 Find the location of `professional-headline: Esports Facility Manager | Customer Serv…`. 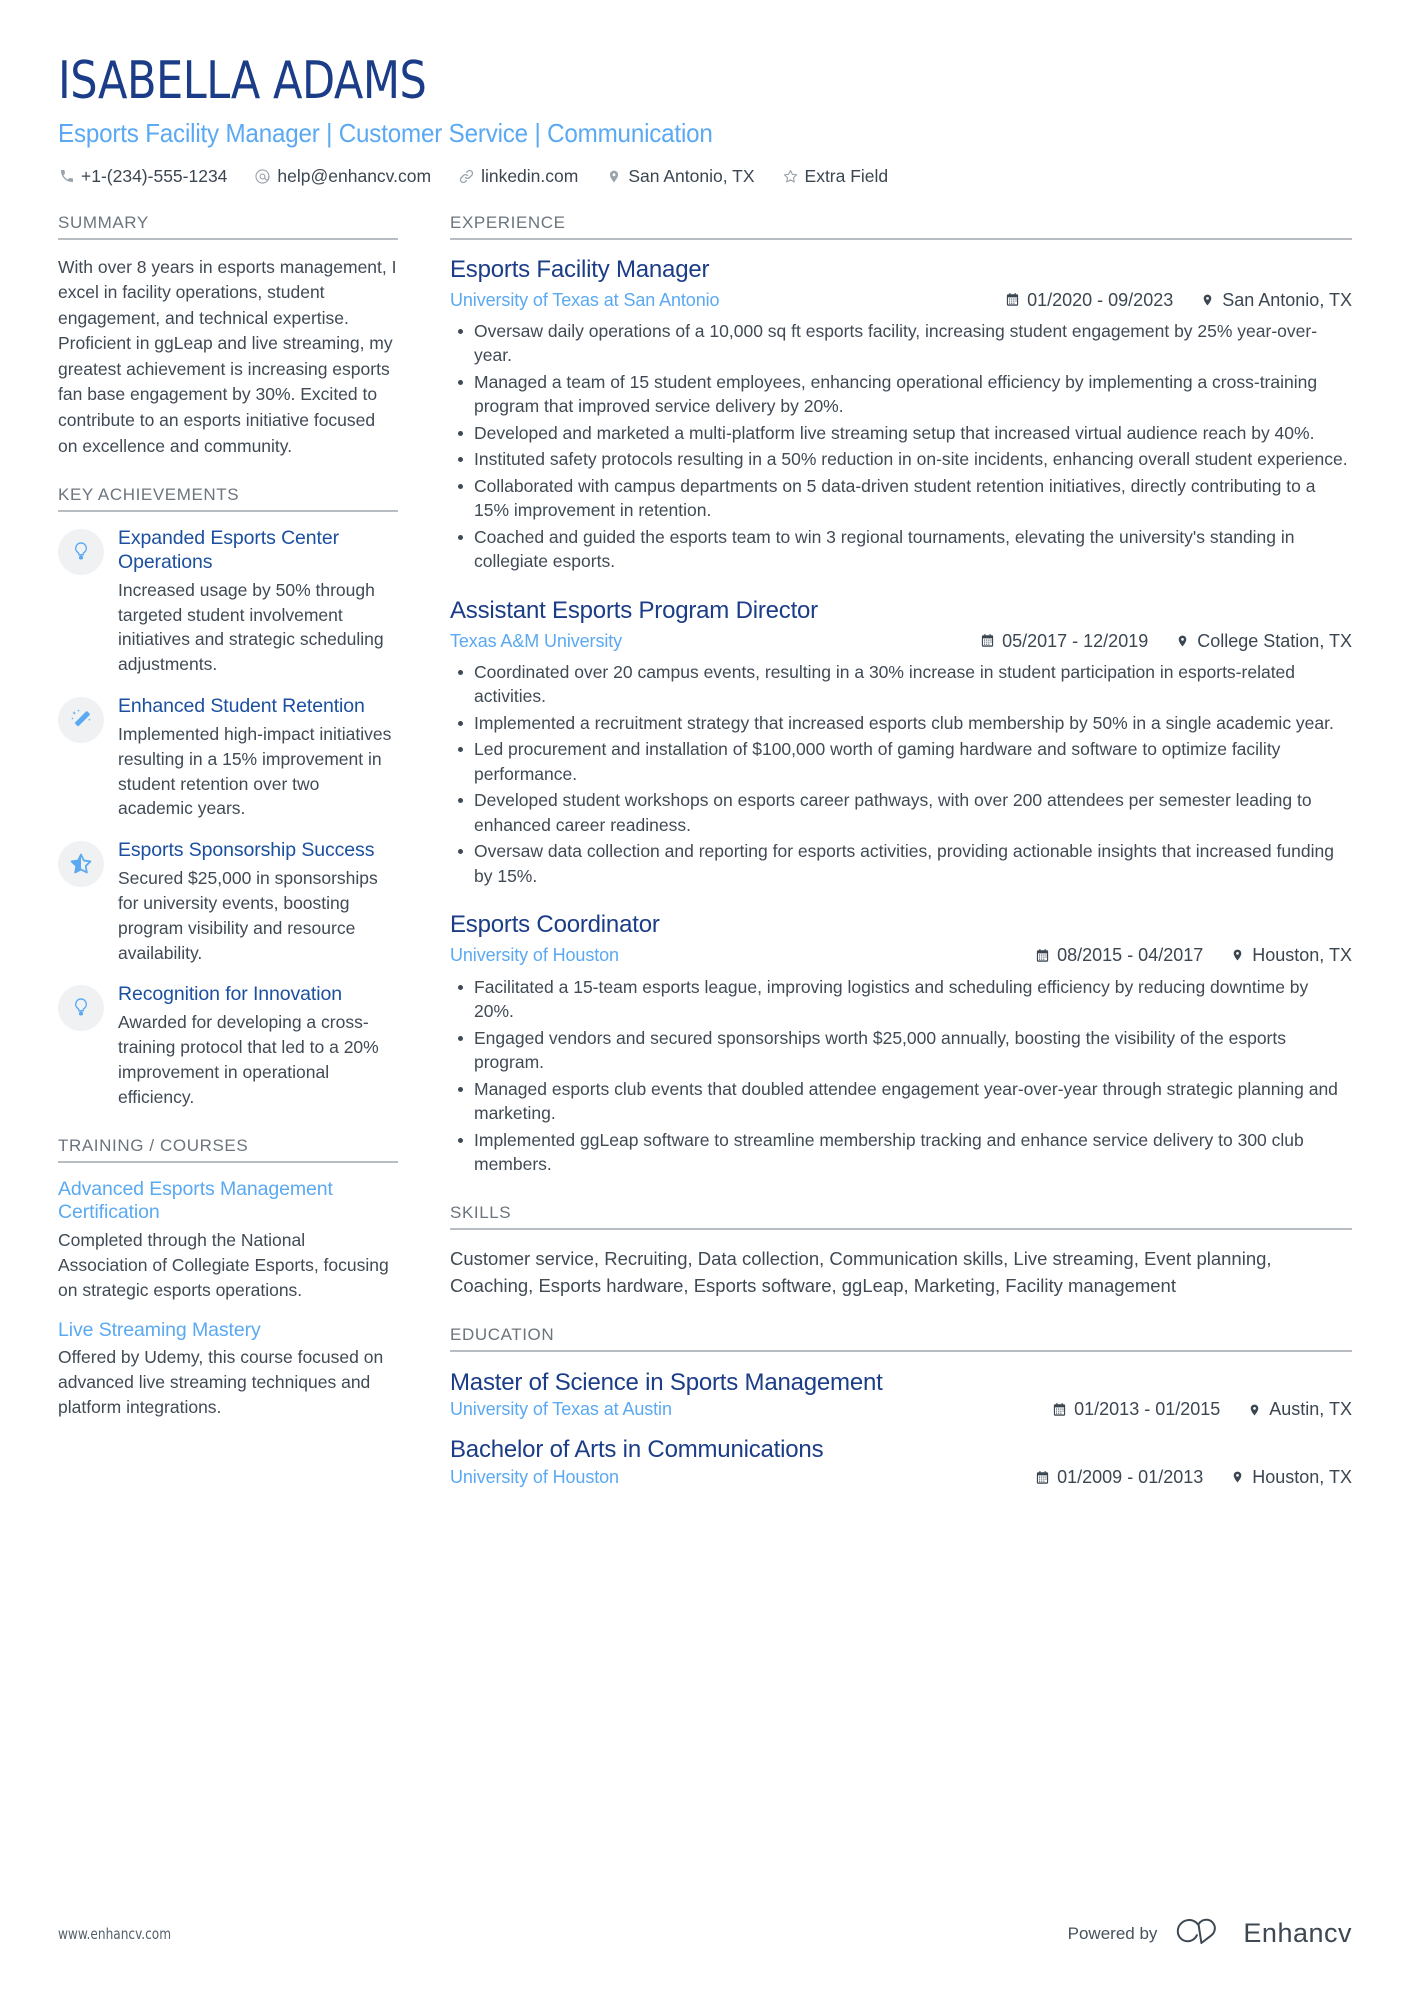

professional-headline: Esports Facility Manager | Customer Serv… is located at coordinates (385, 133).